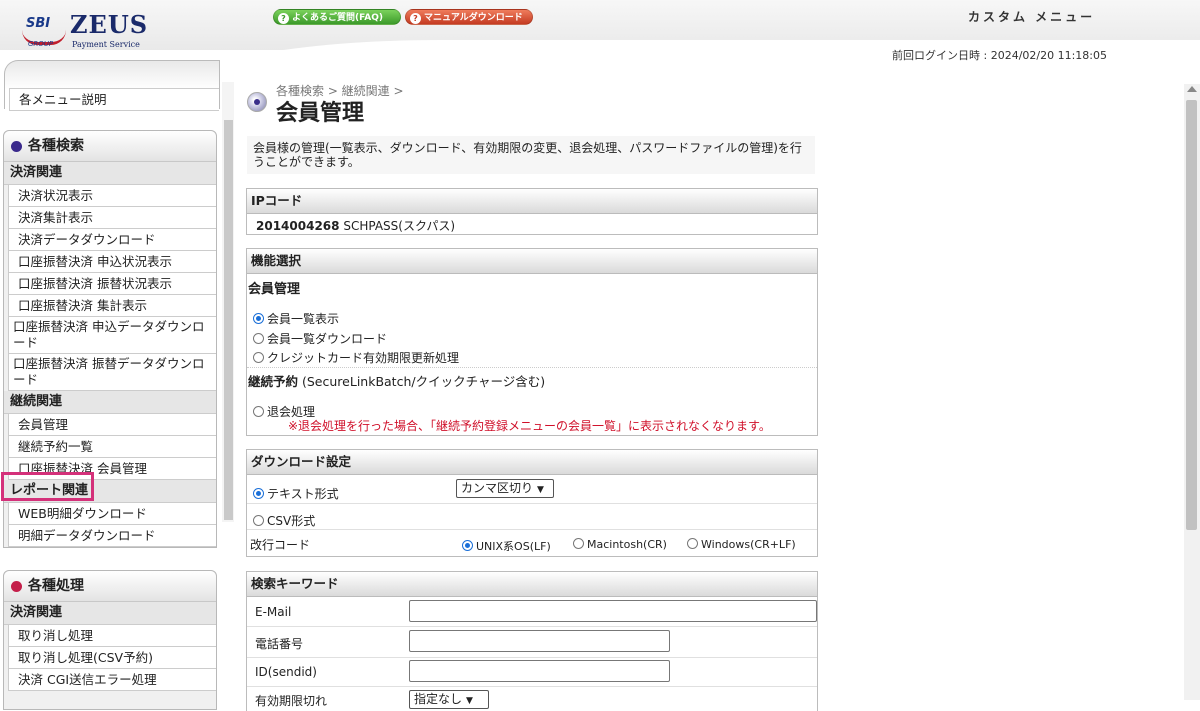  Describe the element at coordinates (424, 381) in the screenshot. I see `continuation-note: (SecureLinkBatch/クイックチャージ含む)` at that location.